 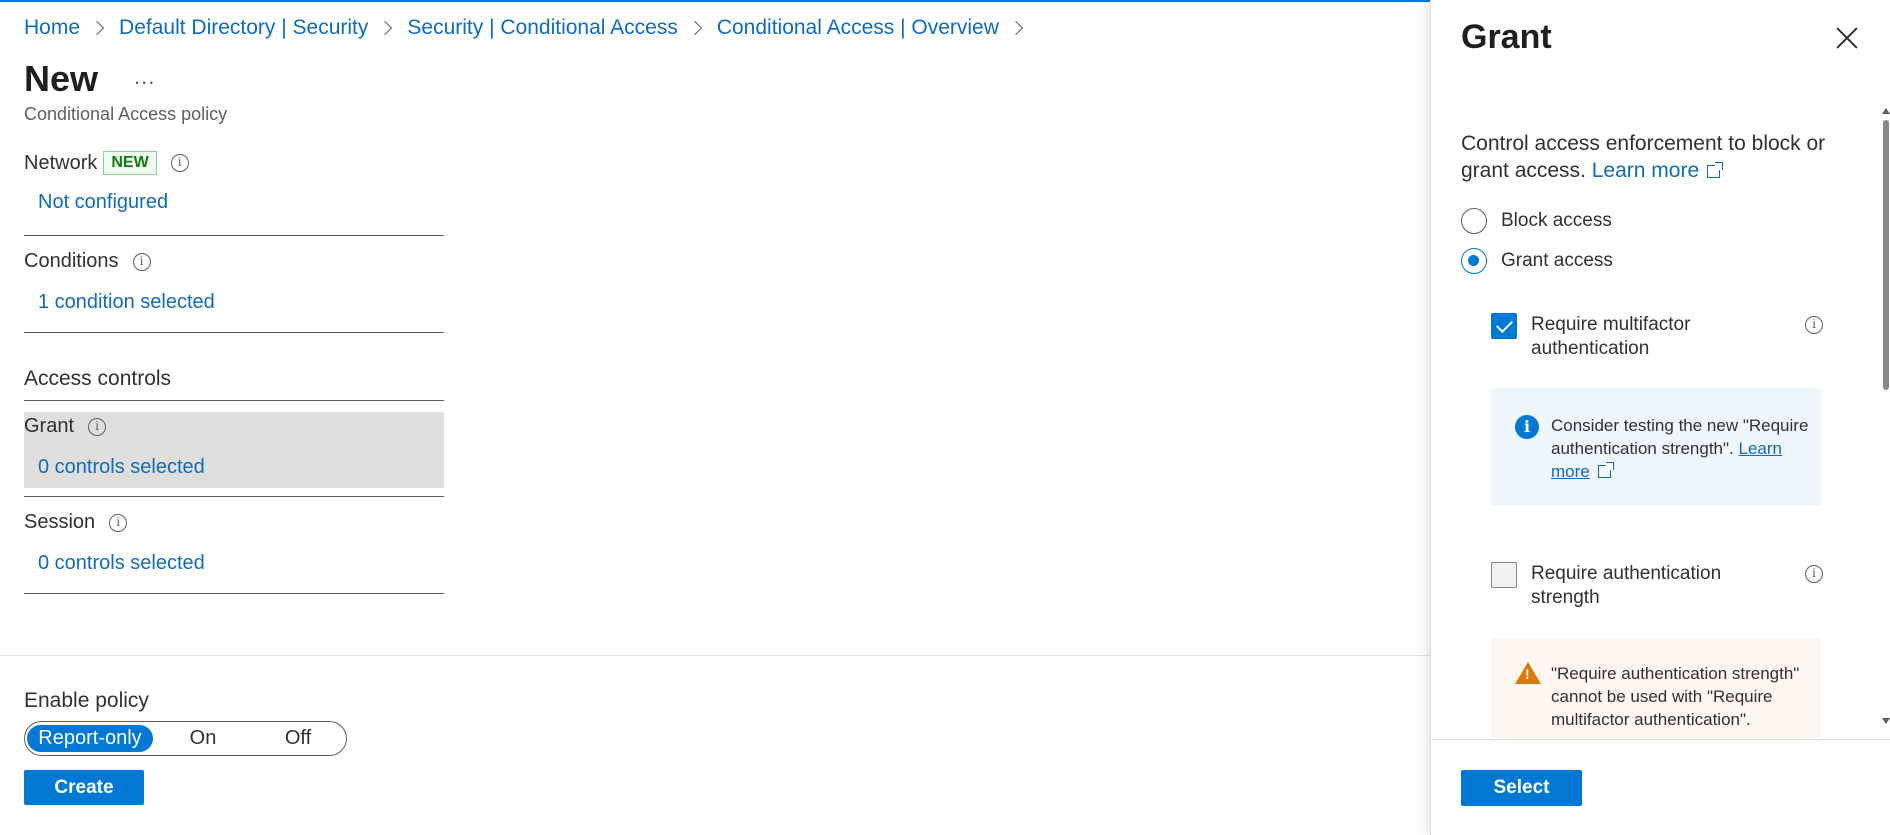 I want to click on grant-label: Grant, so click(x=49, y=426).